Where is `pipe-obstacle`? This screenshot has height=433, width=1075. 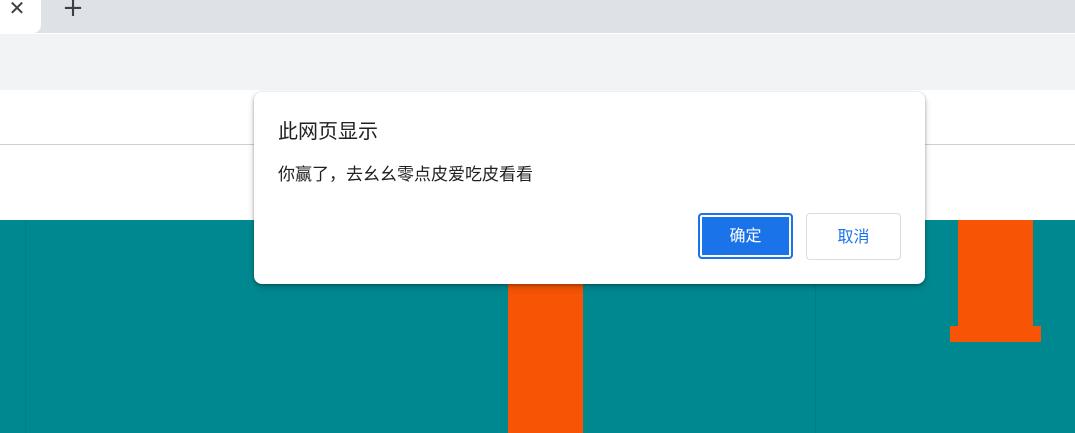 pipe-obstacle is located at coordinates (995, 273).